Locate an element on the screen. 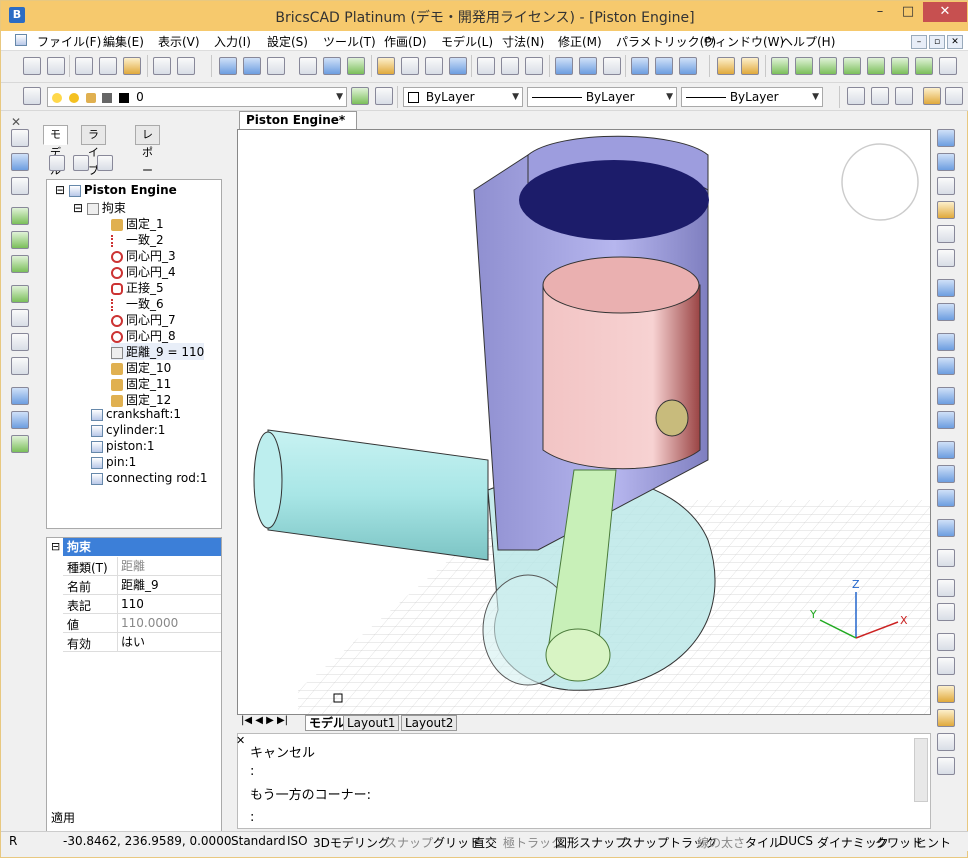  tree-tool-2-icon is located at coordinates (81, 163).